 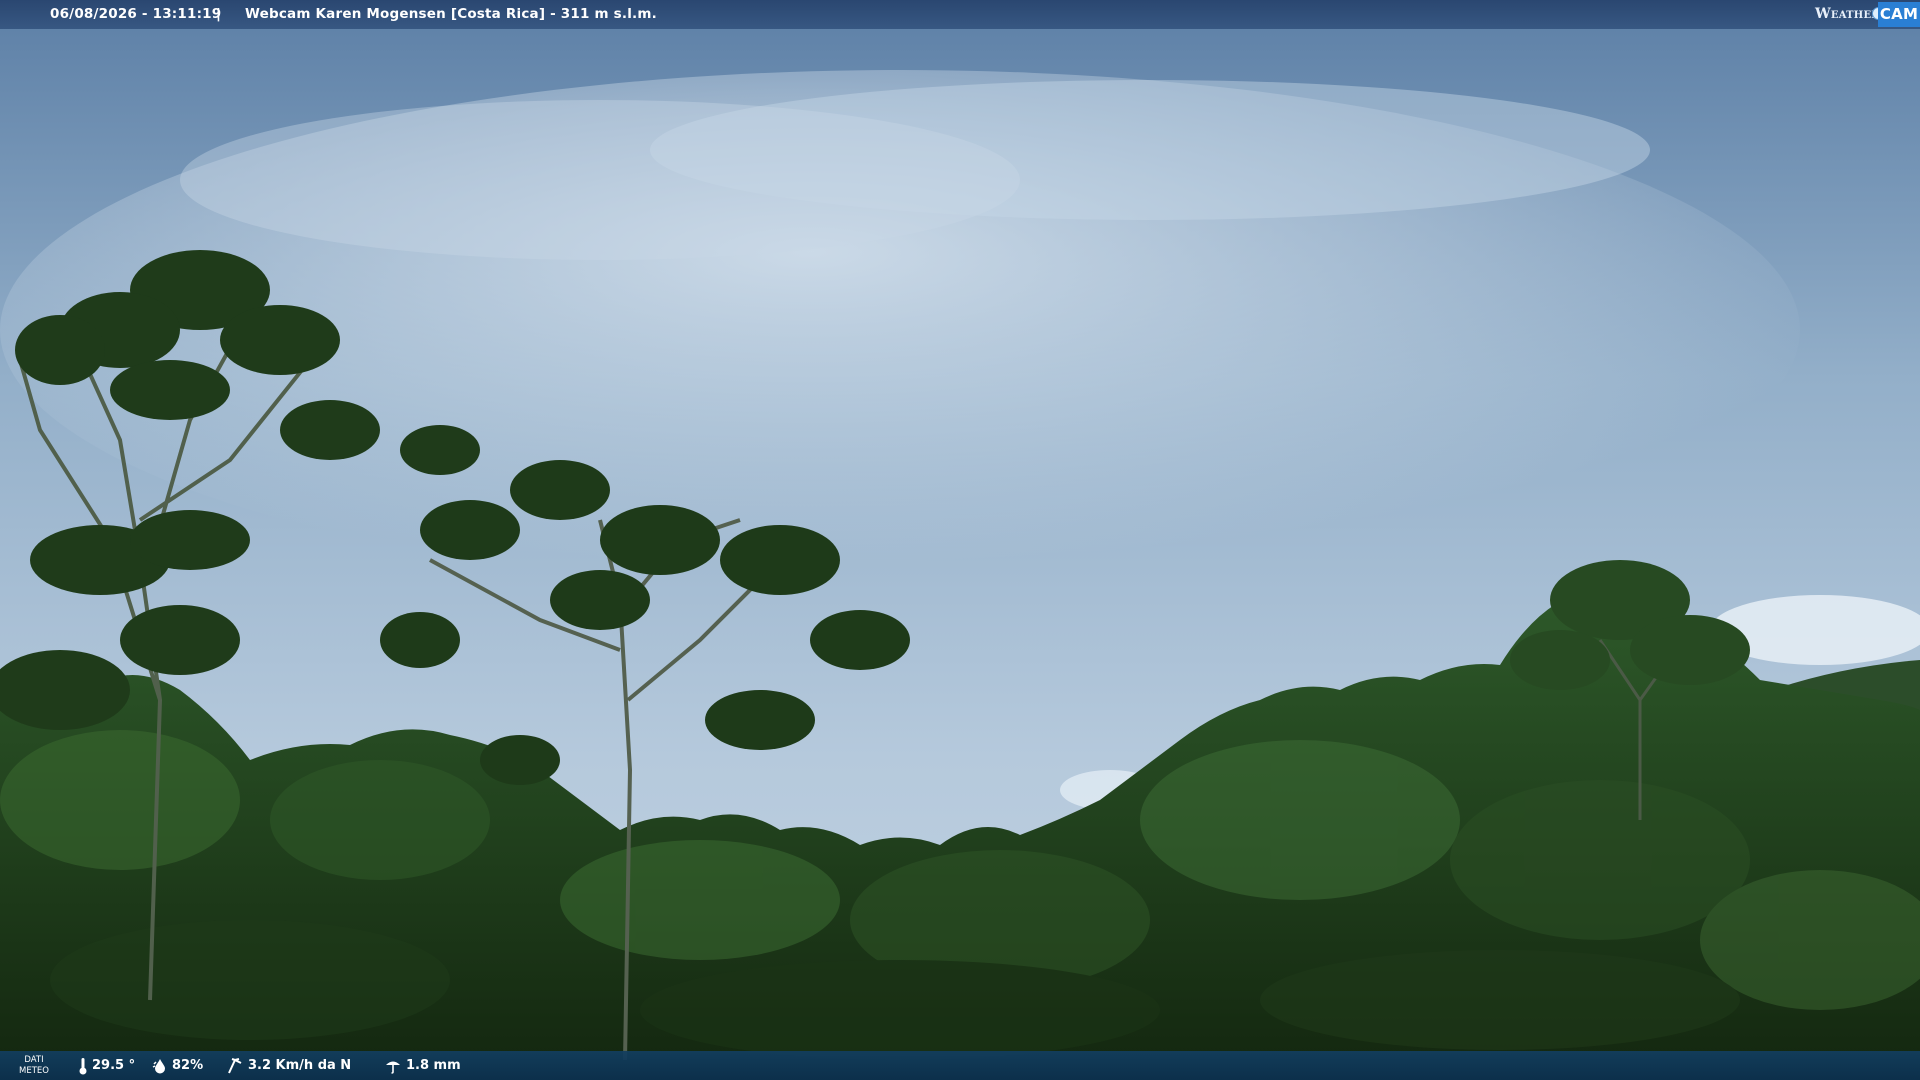 What do you see at coordinates (114, 1065) in the screenshot?
I see `temperature-value: 29.5 °` at bounding box center [114, 1065].